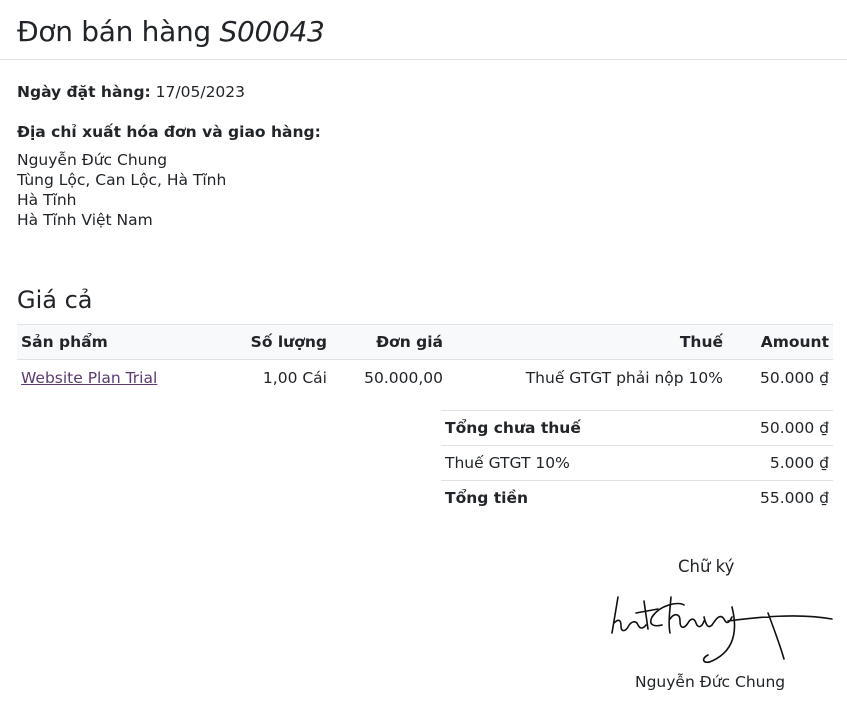 Image resolution: width=847 pixels, height=703 pixels. I want to click on cell-product: Website Plan Trial, so click(119, 378).